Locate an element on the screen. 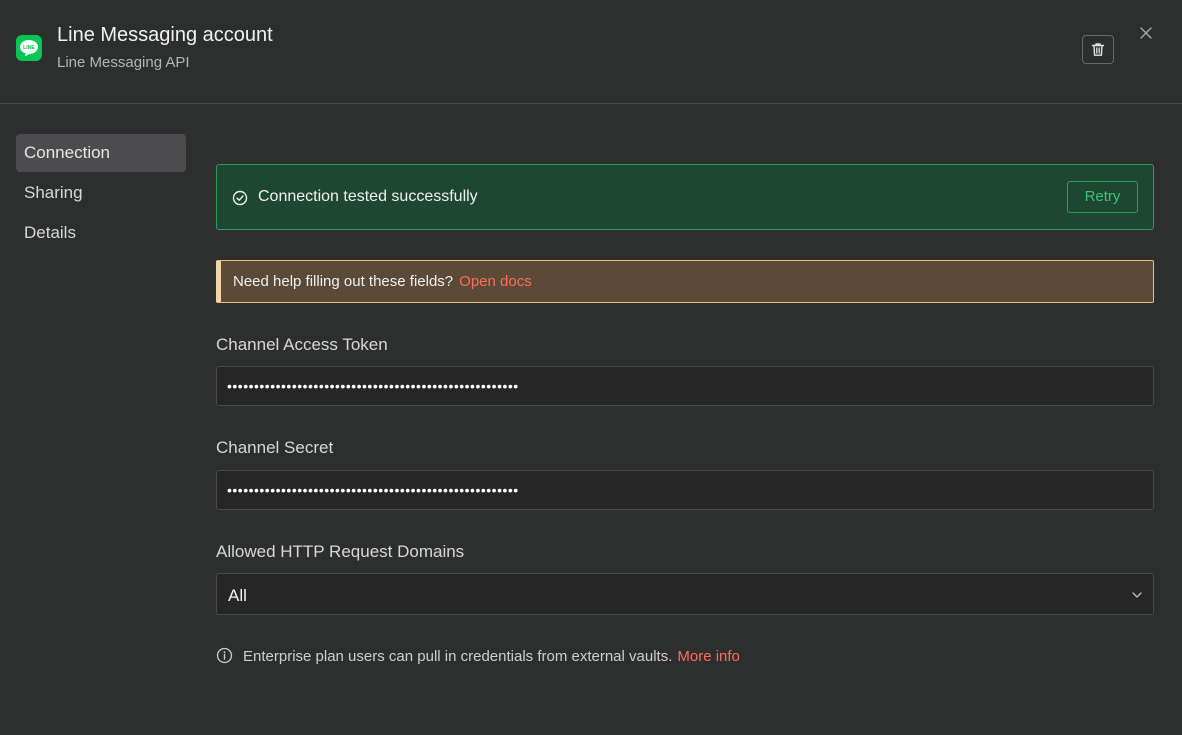 This screenshot has height=735, width=1182. delete-button is located at coordinates (1098, 49).